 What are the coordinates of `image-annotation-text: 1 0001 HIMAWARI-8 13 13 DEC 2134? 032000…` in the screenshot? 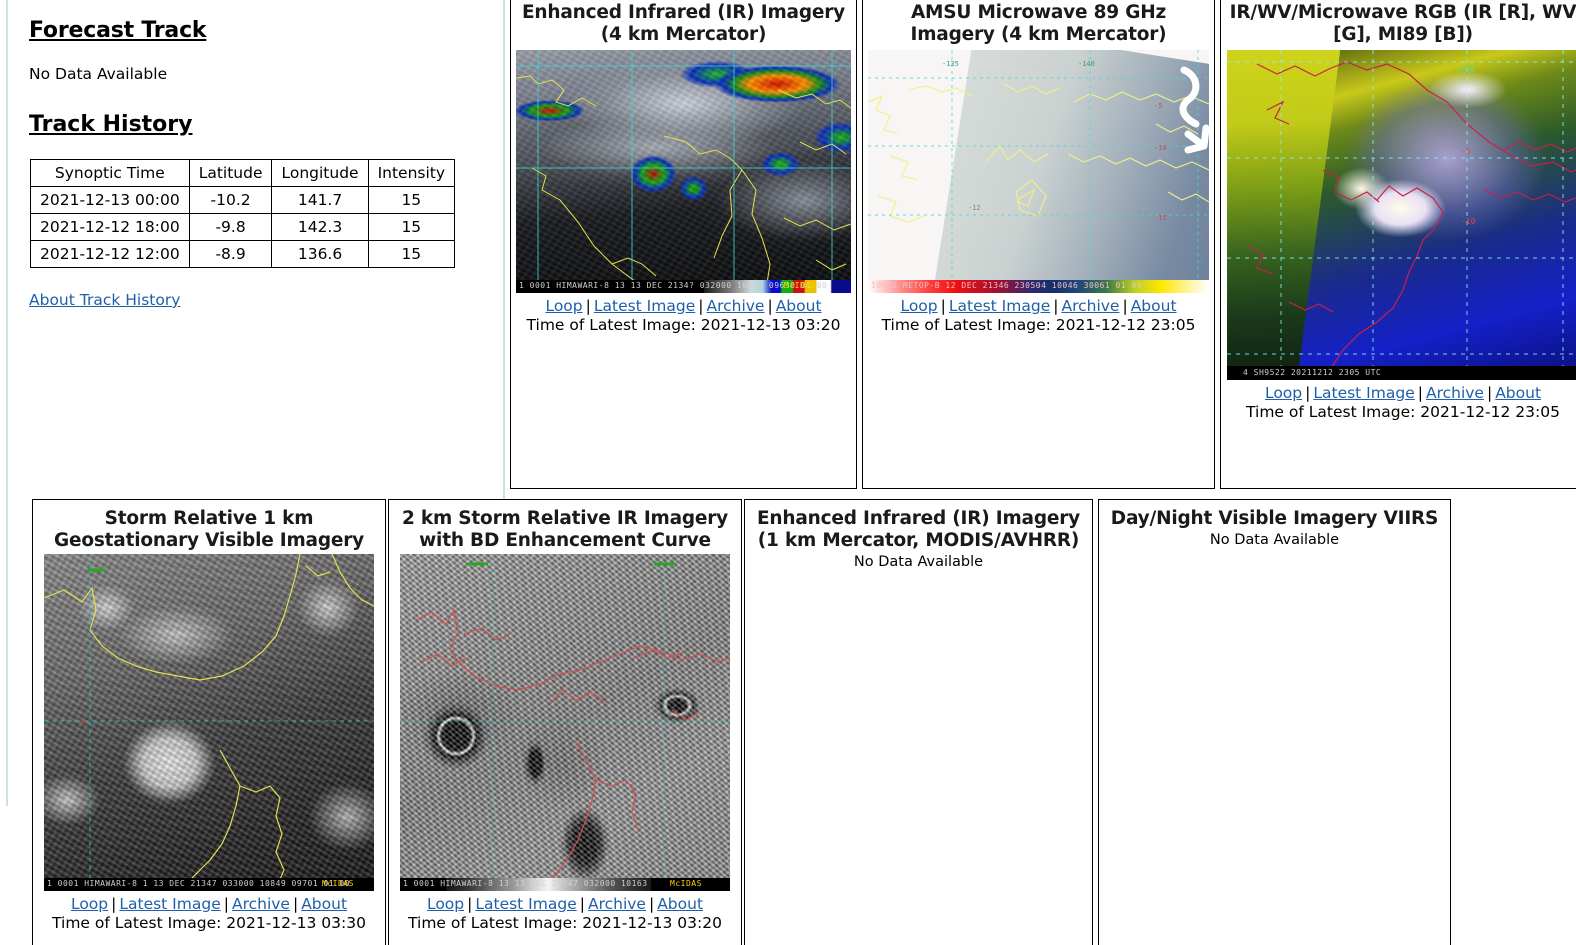 It's located at (673, 285).